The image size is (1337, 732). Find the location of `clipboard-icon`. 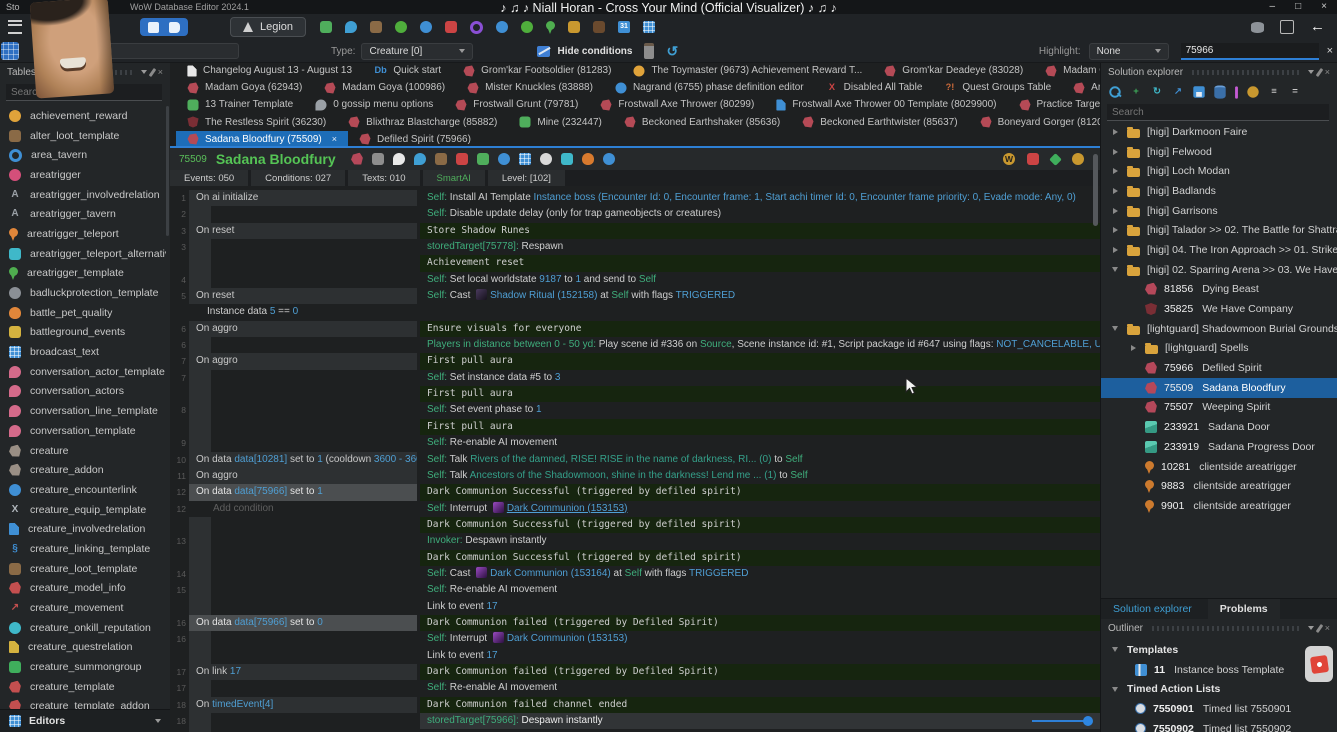

clipboard-icon is located at coordinates (649, 51).